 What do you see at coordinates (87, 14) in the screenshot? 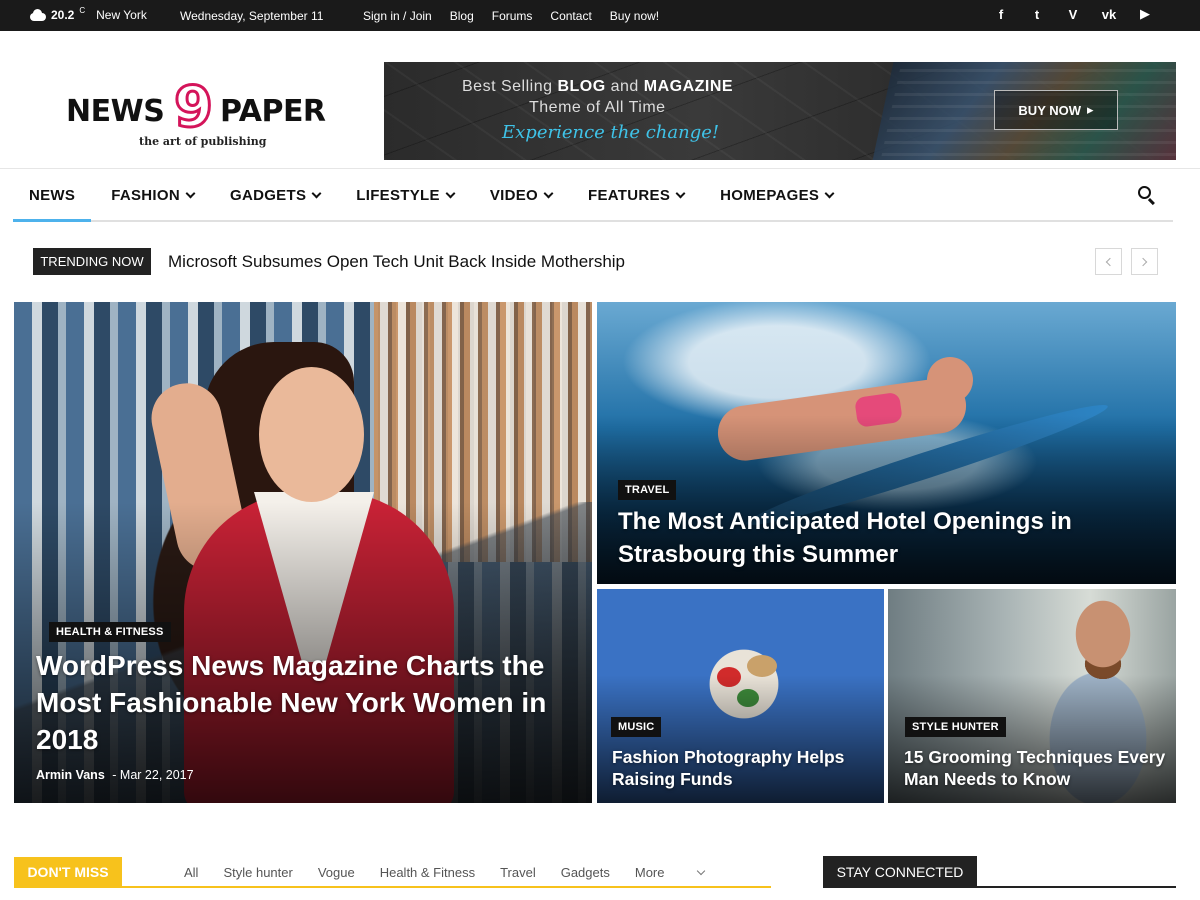
I see `weather-widget: 20.2 C New York` at bounding box center [87, 14].